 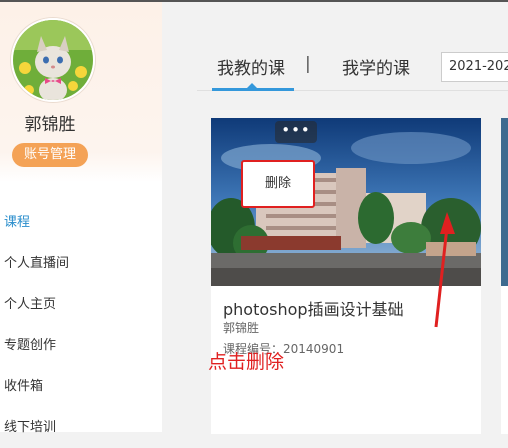 What do you see at coordinates (246, 362) in the screenshot?
I see `annotation-hint: 点击删除` at bounding box center [246, 362].